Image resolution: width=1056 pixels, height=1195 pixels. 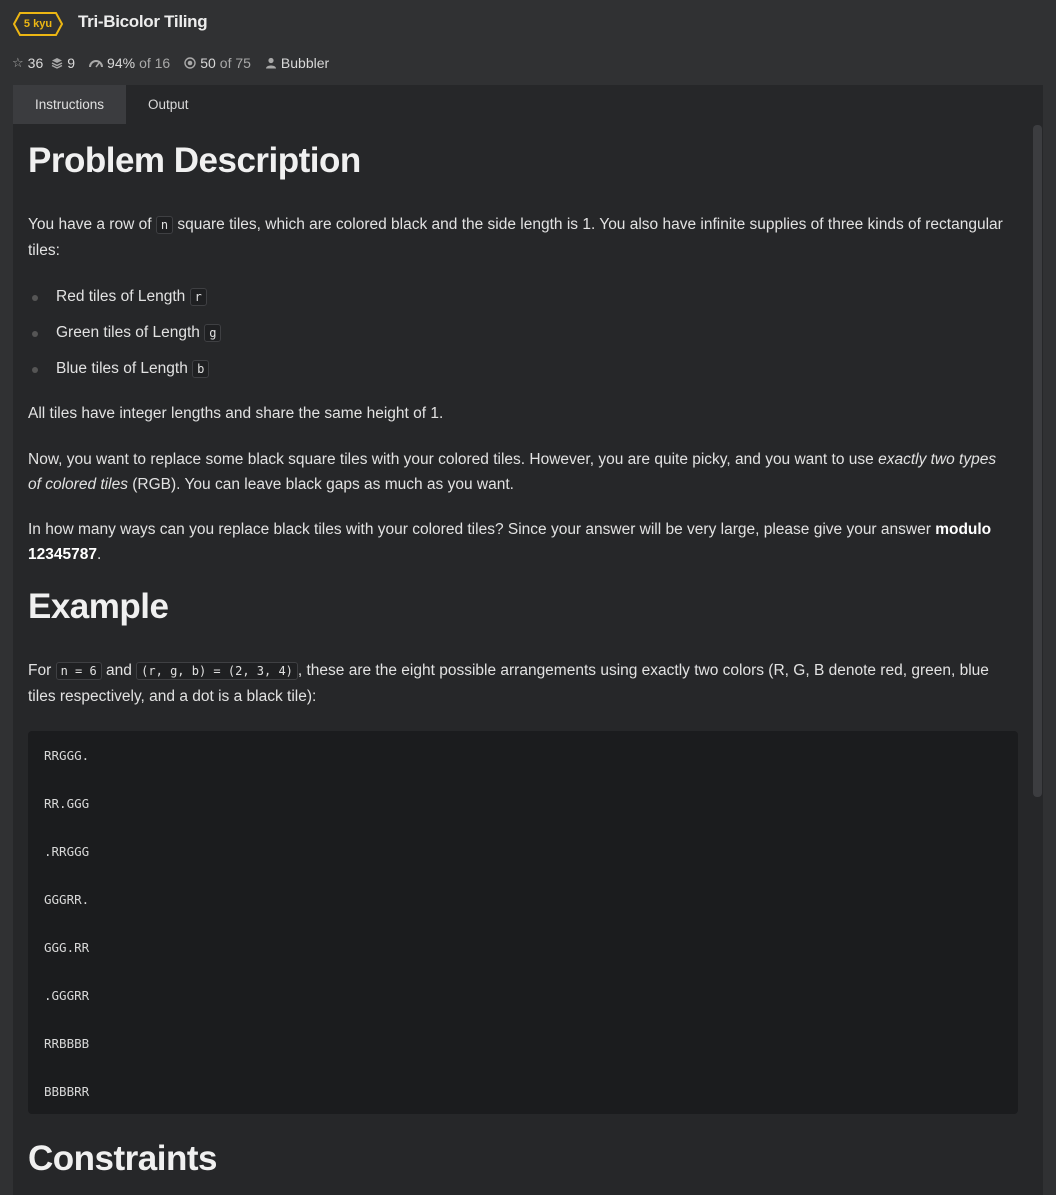 I want to click on satisfaction-stat: 94% of 16, so click(x=129, y=63).